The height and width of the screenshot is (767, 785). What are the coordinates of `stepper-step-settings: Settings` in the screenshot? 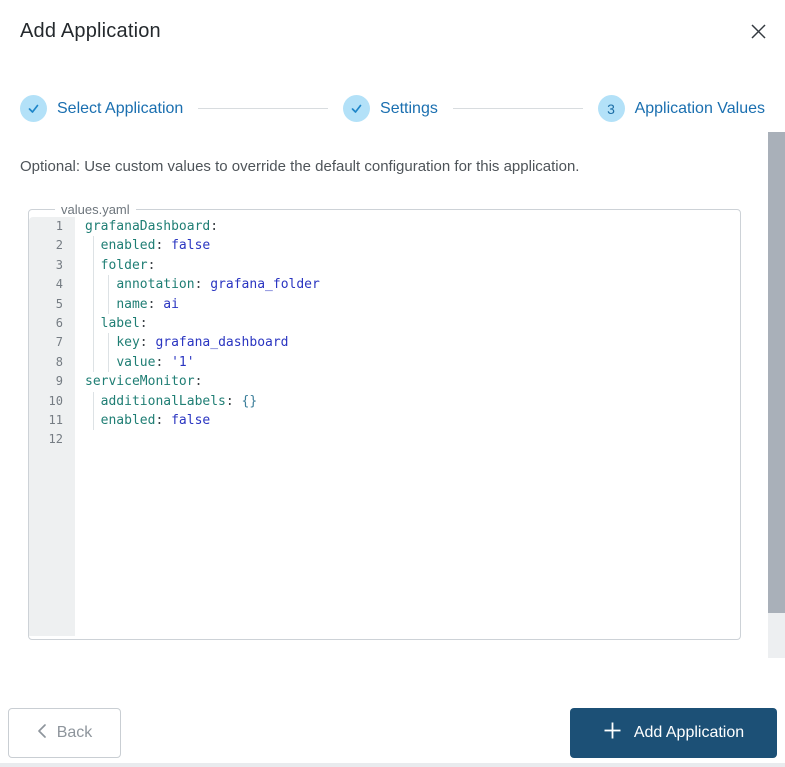 It's located at (390, 108).